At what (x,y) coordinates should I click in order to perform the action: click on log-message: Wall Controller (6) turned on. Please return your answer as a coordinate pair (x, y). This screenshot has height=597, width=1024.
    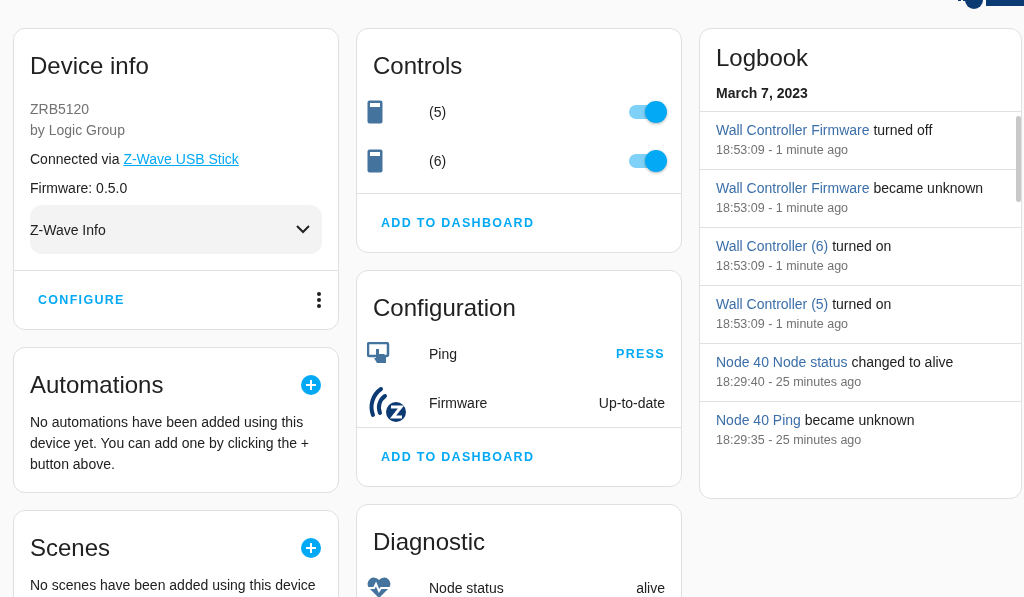
    Looking at the image, I should click on (804, 246).